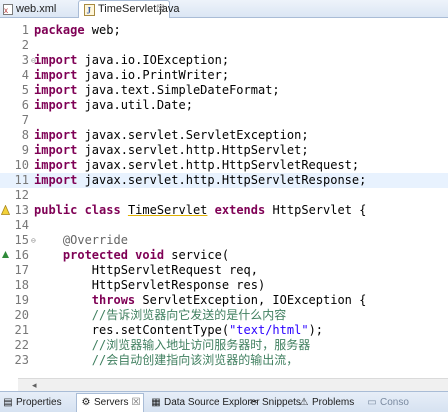 Image resolution: width=448 pixels, height=412 pixels. I want to click on code-line: 22 //浏览器输入地址访问服务器时，服务器, so click(224, 345).